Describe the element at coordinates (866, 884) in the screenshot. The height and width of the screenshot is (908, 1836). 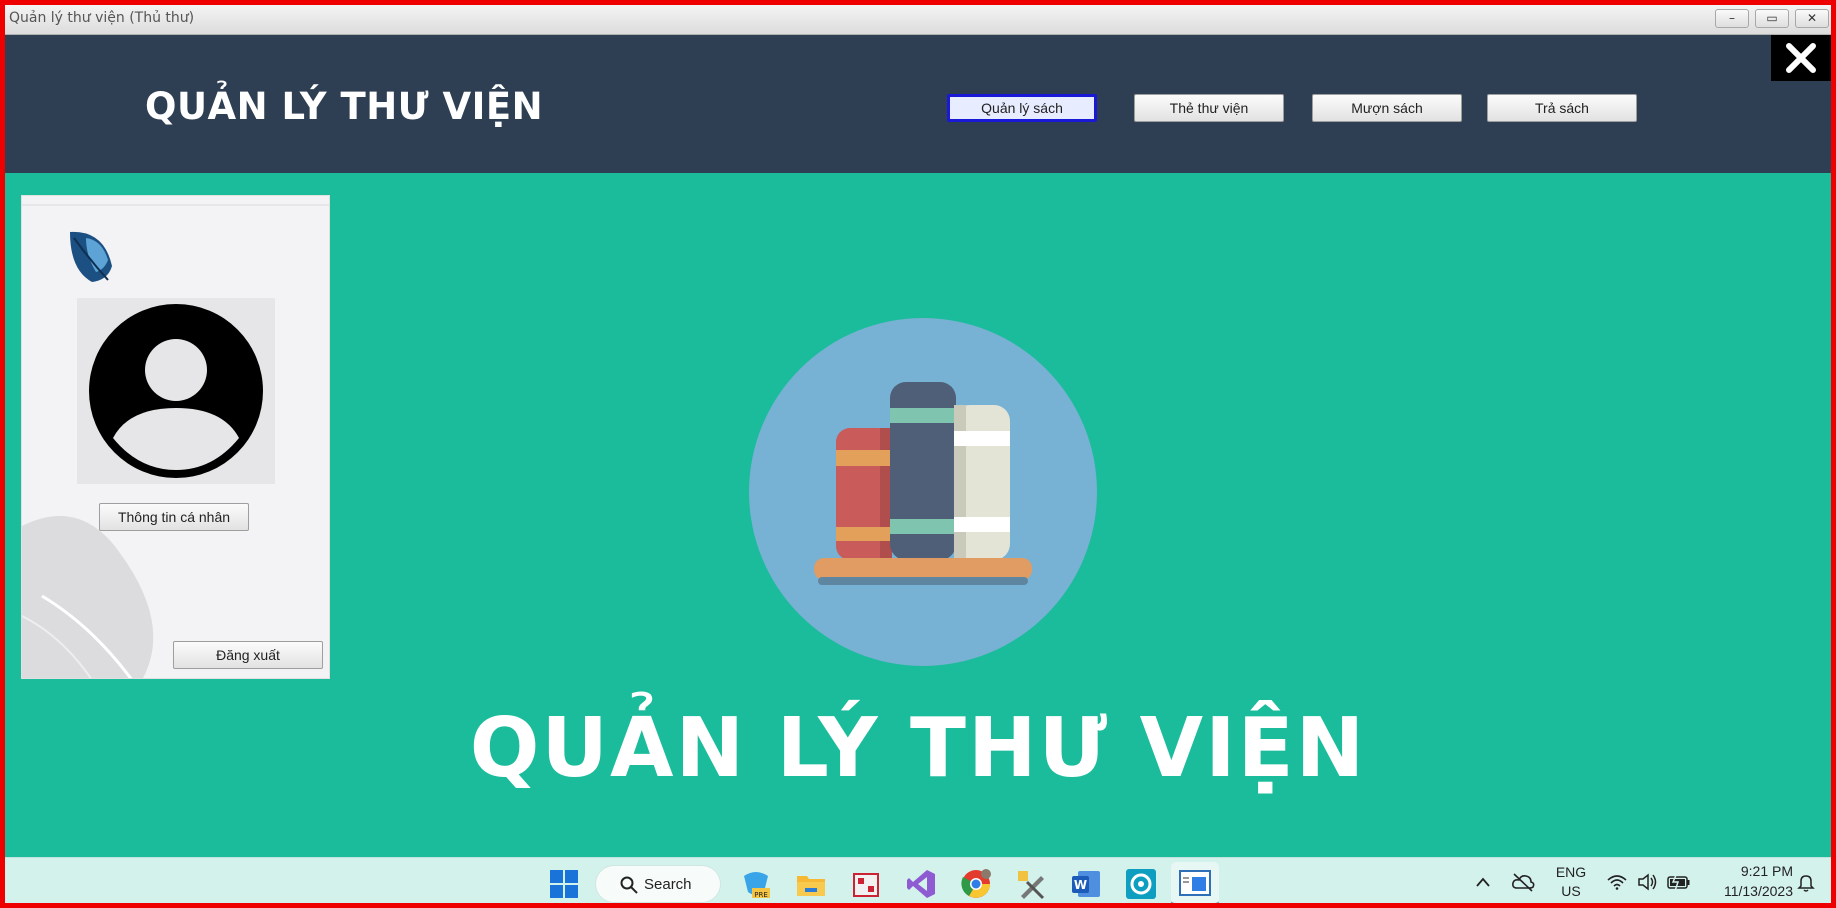
I see `app-icon` at that location.